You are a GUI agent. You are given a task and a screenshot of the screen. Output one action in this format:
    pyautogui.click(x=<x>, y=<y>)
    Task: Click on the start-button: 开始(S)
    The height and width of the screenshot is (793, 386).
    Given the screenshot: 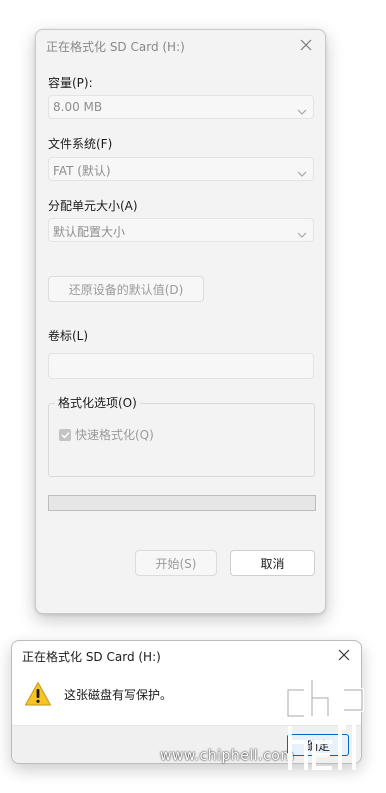 What is the action you would take?
    pyautogui.click(x=176, y=563)
    